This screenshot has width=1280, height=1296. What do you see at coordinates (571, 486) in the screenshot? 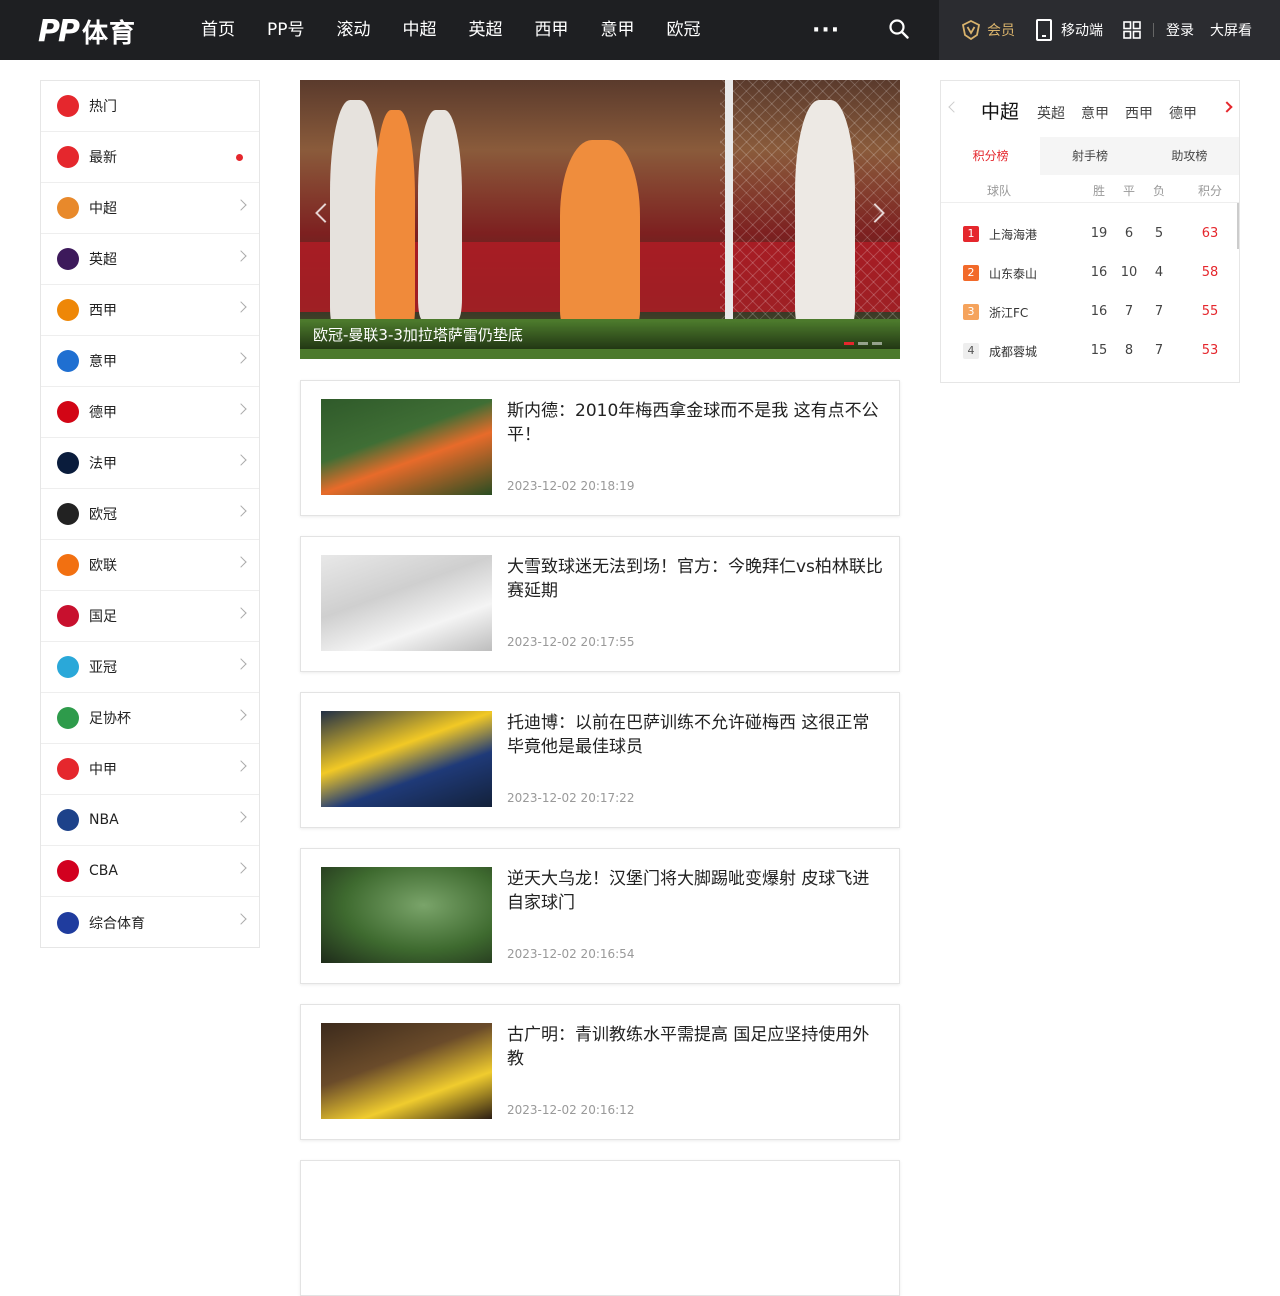
I see `news-timestamp: 2023-12-02 20:18:19` at bounding box center [571, 486].